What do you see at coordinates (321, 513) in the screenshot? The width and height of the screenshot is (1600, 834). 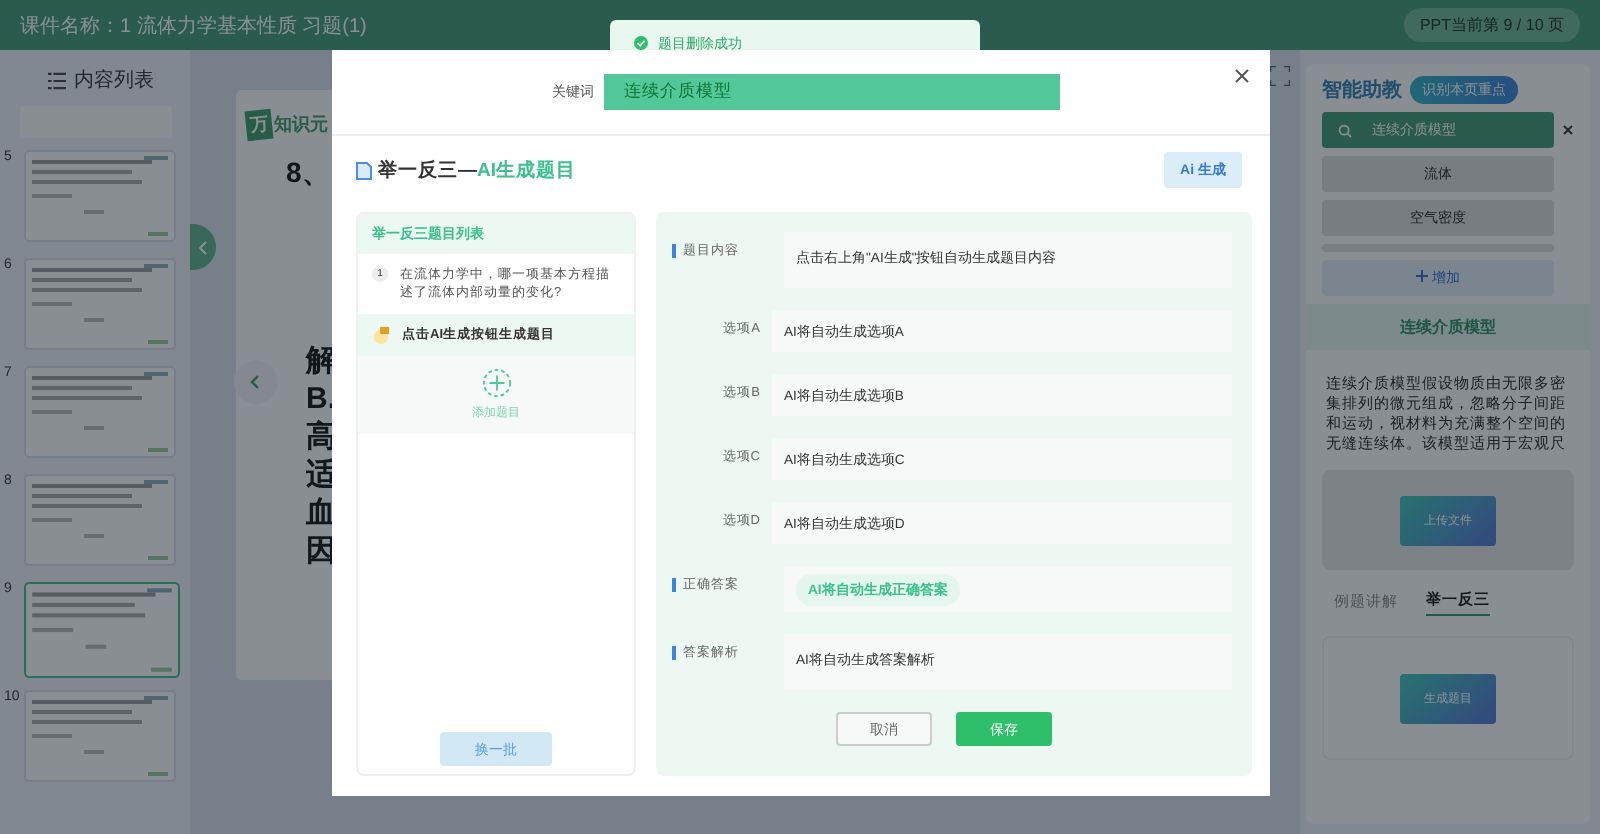 I see `slide-text: 血` at bounding box center [321, 513].